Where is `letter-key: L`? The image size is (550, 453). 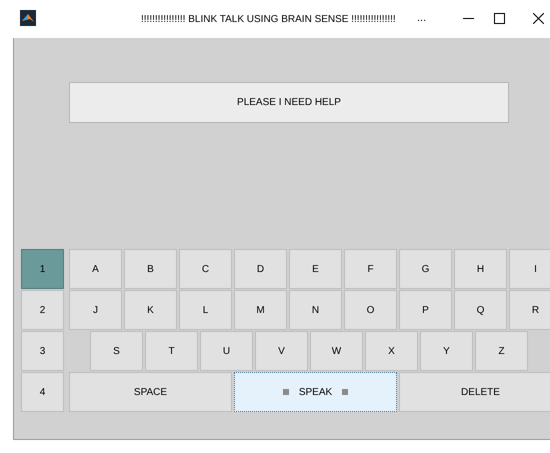 letter-key: L is located at coordinates (205, 310).